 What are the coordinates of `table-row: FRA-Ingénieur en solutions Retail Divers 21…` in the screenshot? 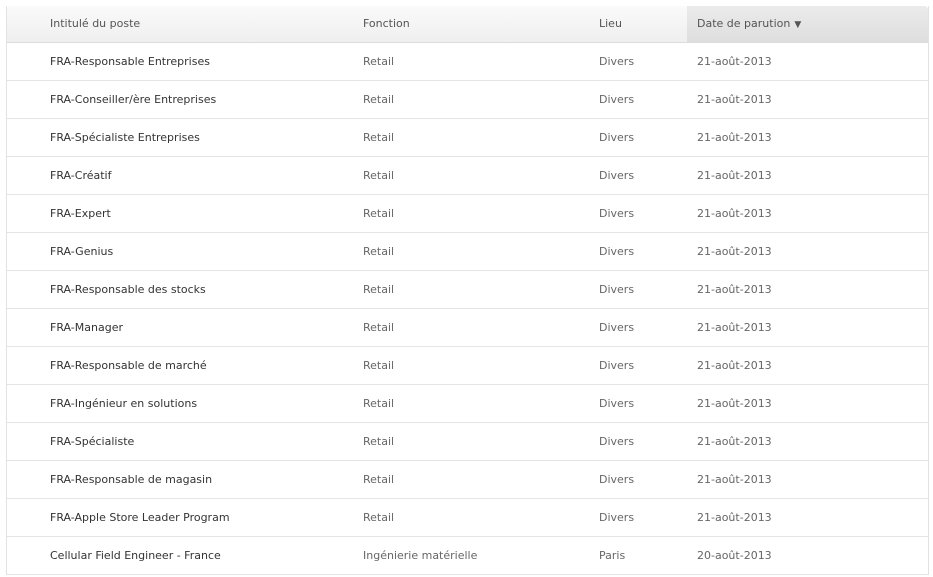 It's located at (467, 404).